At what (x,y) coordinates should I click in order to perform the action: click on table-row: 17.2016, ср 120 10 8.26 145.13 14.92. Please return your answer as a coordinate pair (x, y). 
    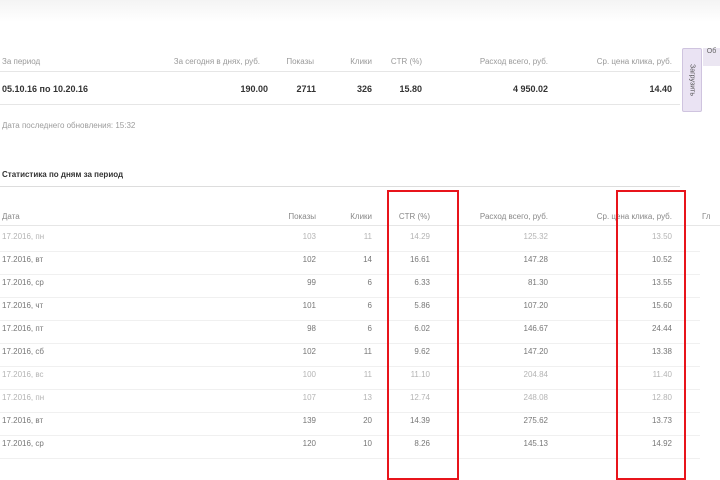
    Looking at the image, I should click on (350, 450).